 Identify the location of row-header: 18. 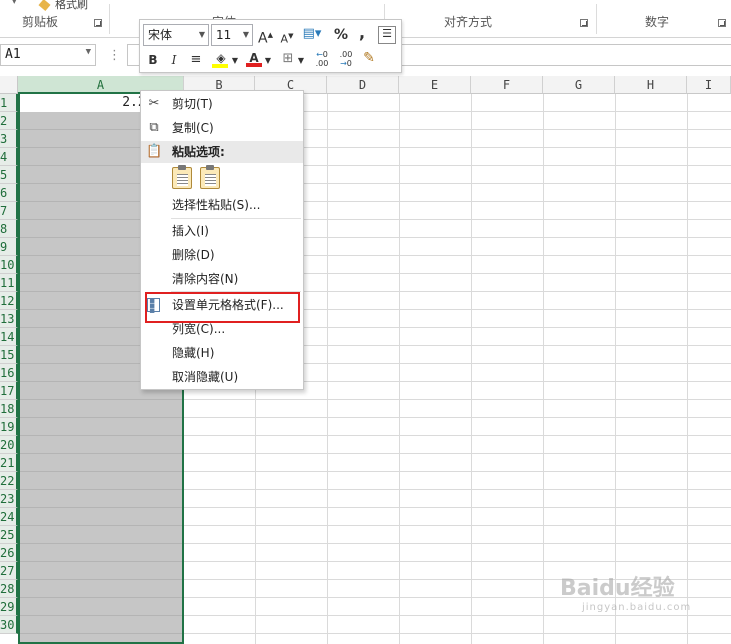
(9, 409).